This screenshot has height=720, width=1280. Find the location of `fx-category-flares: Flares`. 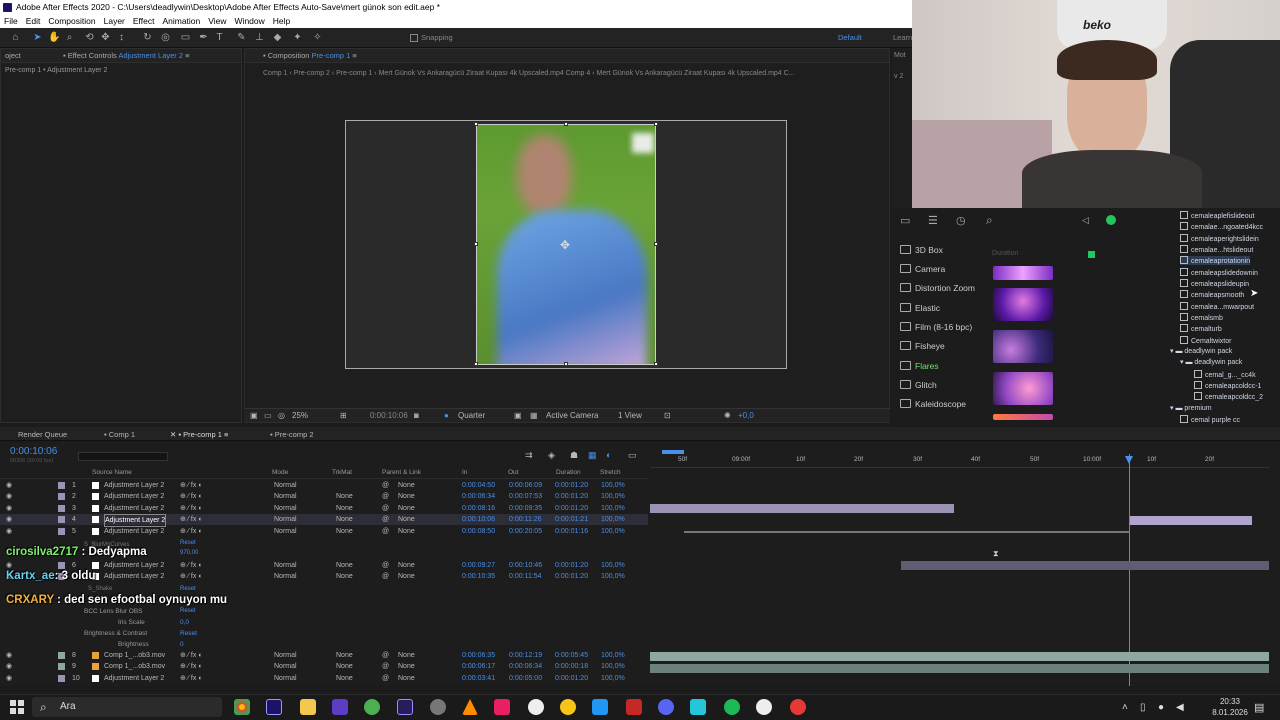

fx-category-flares: Flares is located at coordinates (919, 366).